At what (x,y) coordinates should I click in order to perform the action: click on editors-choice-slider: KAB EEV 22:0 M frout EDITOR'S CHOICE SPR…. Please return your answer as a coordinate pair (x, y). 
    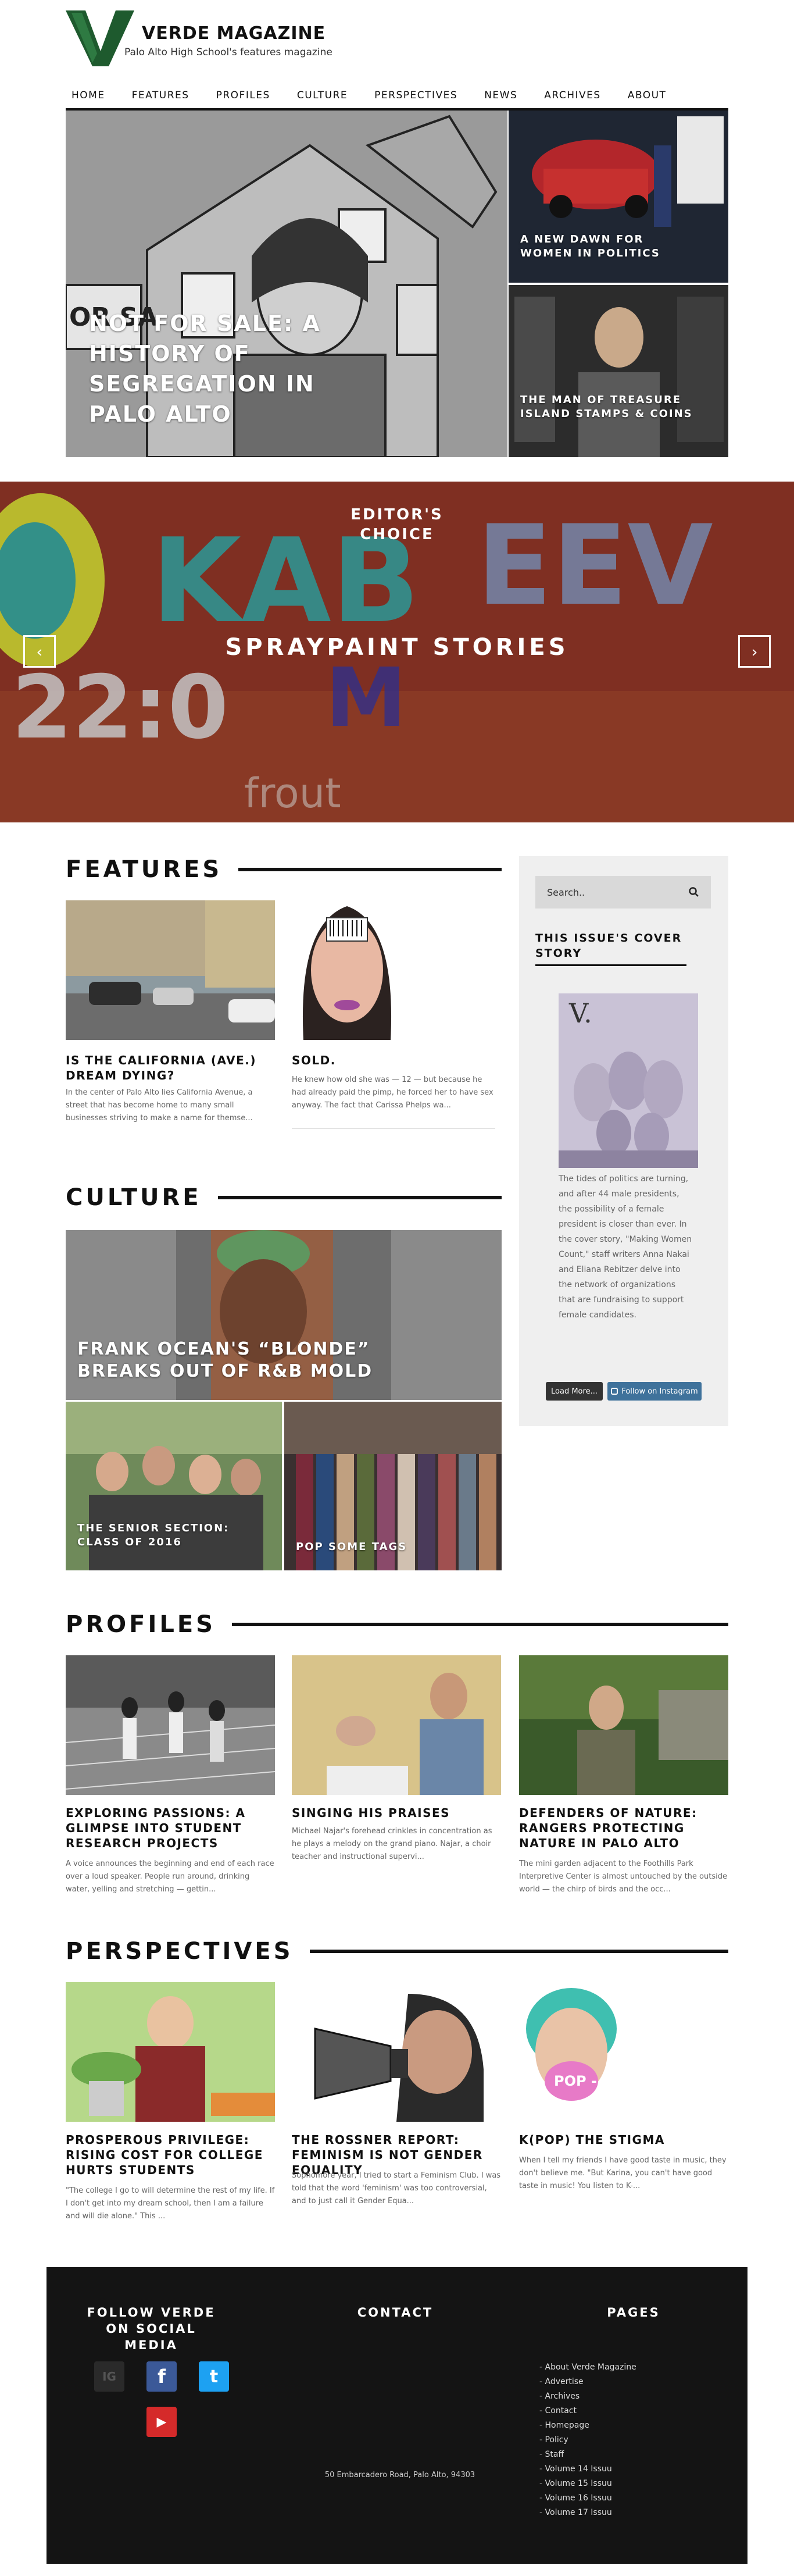
    Looking at the image, I should click on (397, 652).